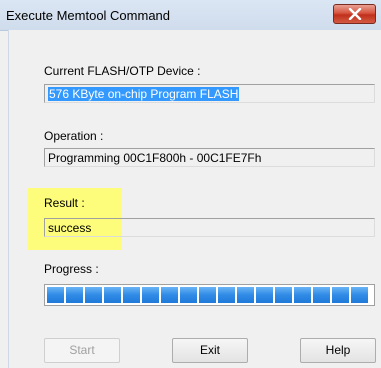 The width and height of the screenshot is (381, 368). I want to click on exit-button: Exit, so click(210, 350).